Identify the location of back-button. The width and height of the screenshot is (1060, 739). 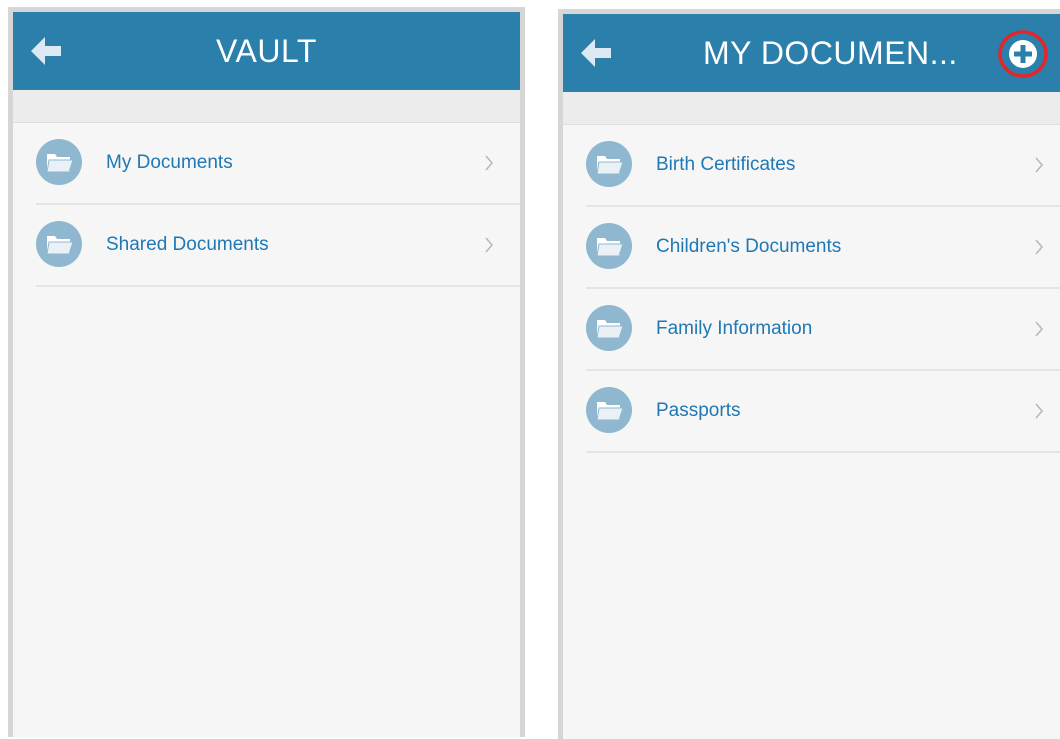
(597, 53).